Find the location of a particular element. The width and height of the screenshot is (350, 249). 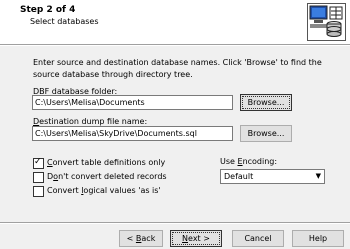

help-button: Help is located at coordinates (318, 238).